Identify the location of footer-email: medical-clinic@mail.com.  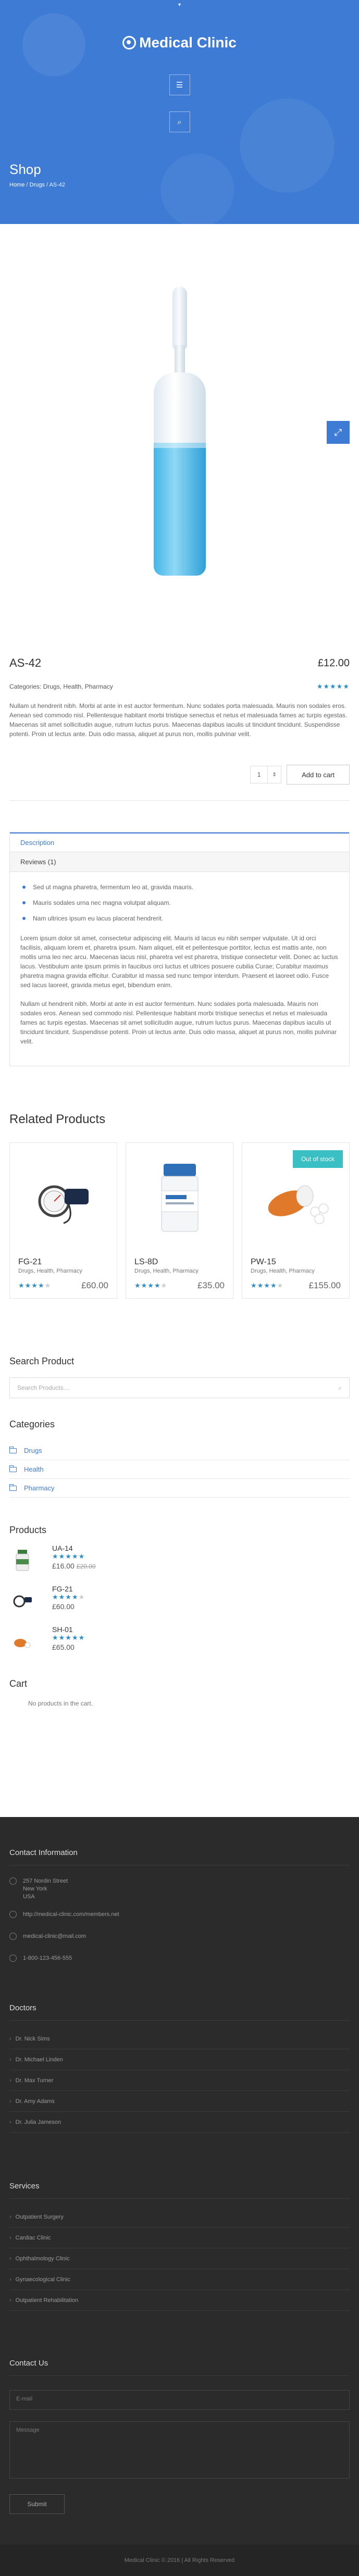
(48, 1936).